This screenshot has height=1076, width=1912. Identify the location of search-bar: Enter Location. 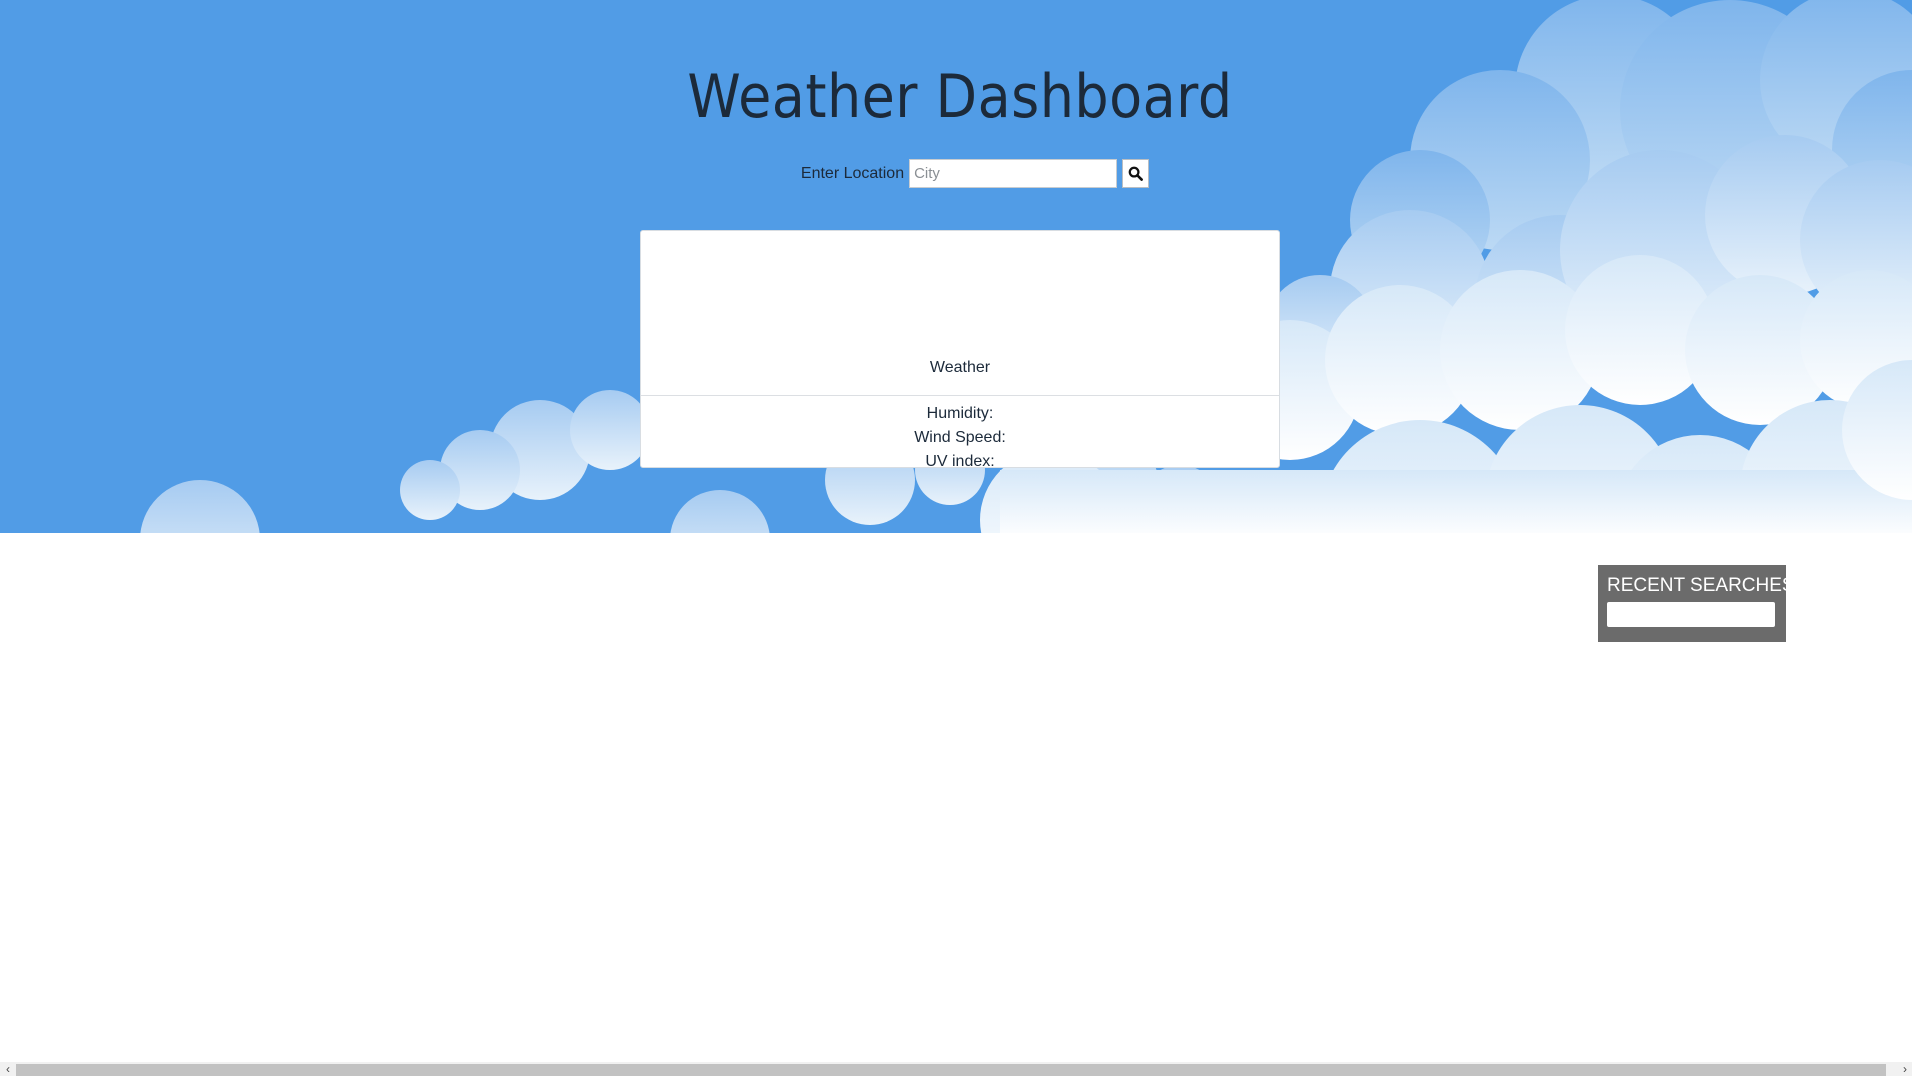
(956, 173).